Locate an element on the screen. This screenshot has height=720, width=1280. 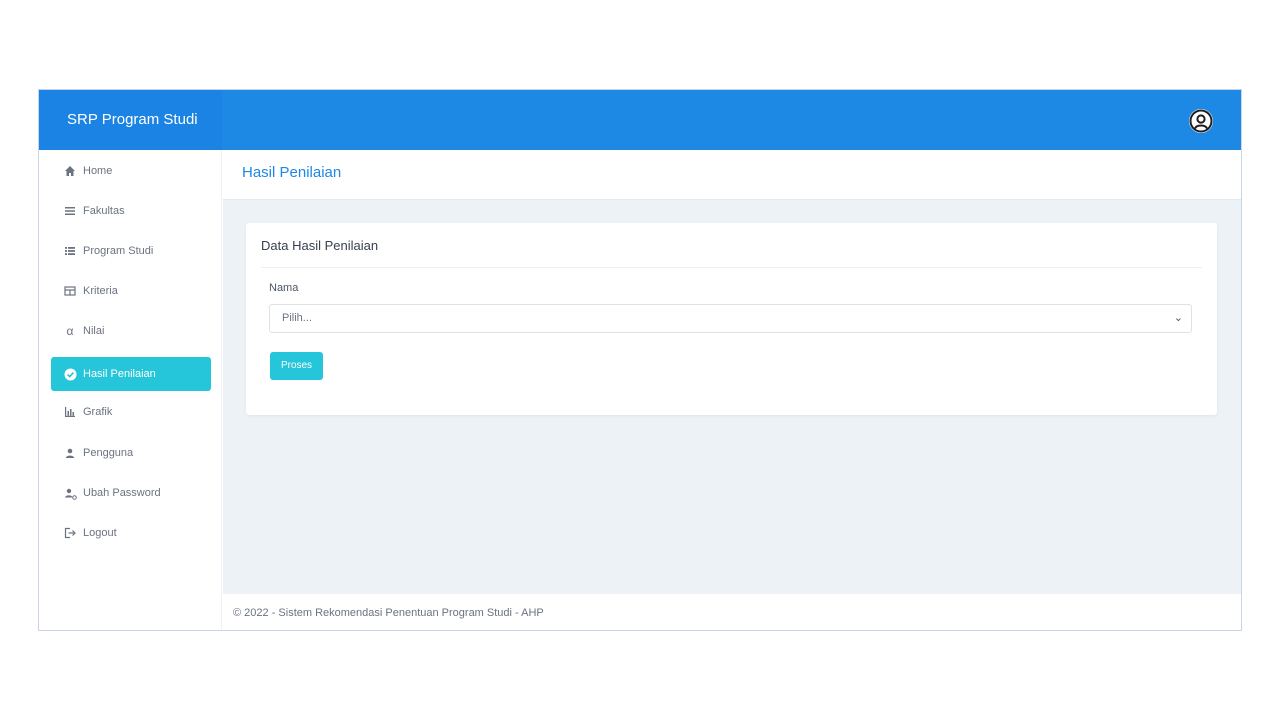
sidebar-item-program-studi: Program Studi is located at coordinates (131, 251).